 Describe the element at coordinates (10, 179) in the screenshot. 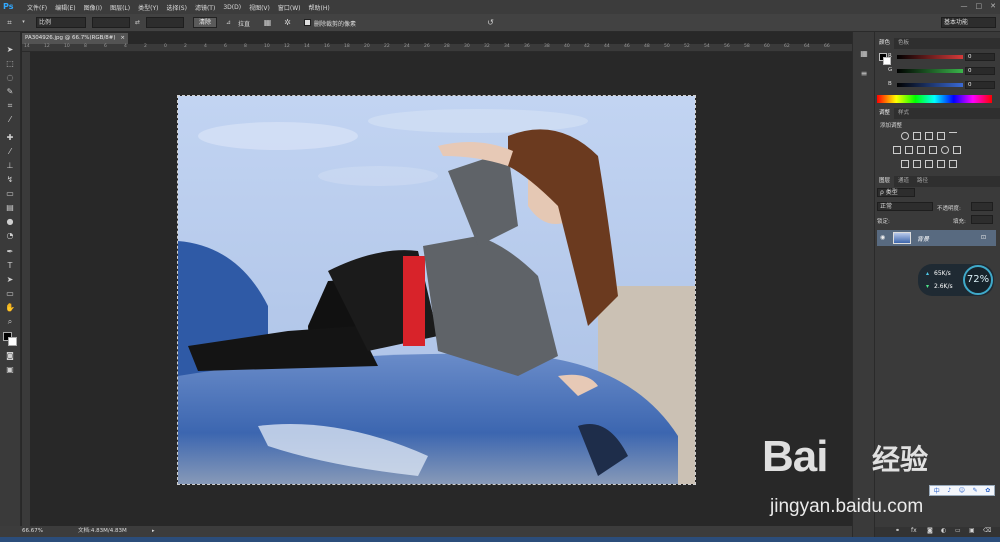

I see `history-brush-tool-icon: ↯` at that location.